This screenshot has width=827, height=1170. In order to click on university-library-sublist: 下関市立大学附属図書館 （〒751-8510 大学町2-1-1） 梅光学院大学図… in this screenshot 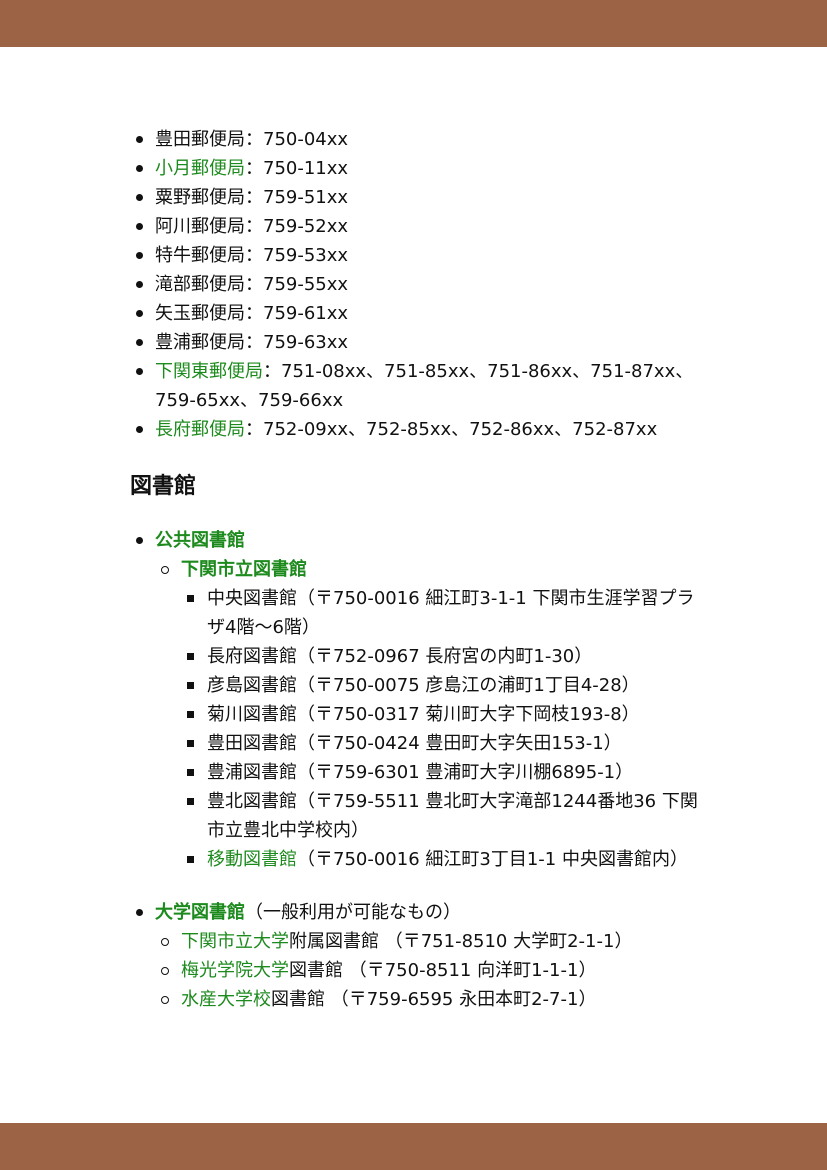, I will do `click(432, 970)`.